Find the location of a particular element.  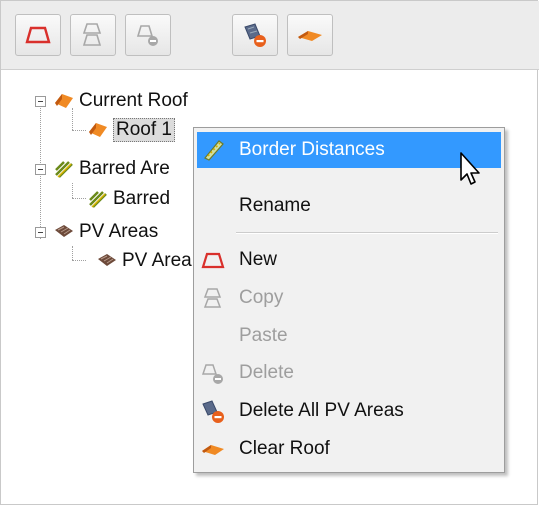

clear-roof-button is located at coordinates (310, 35).